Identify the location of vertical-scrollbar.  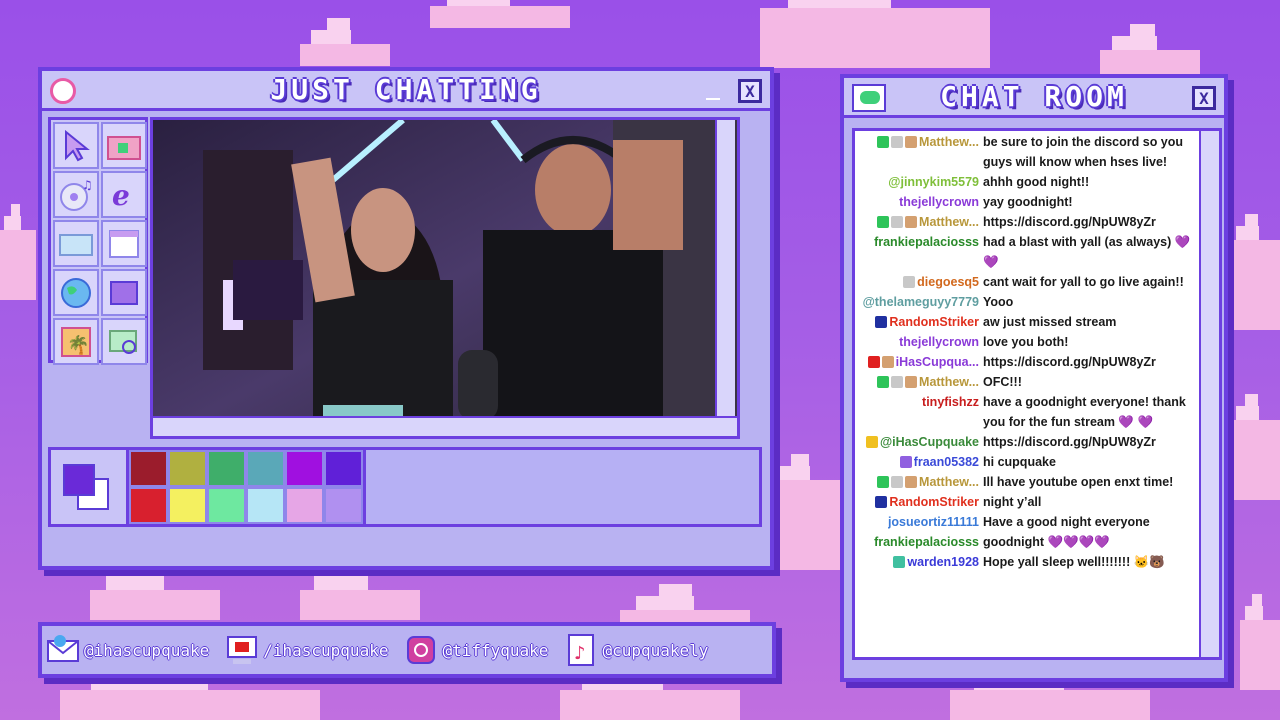
(725, 270).